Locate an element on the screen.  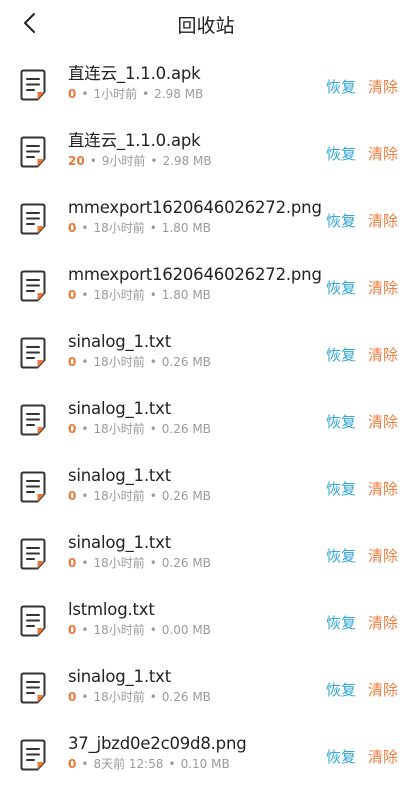
list-item-2: 直连云_1.1.0.apk 20 • 9小时前 • 2.98 MB 恢复 清除 is located at coordinates (206, 151).